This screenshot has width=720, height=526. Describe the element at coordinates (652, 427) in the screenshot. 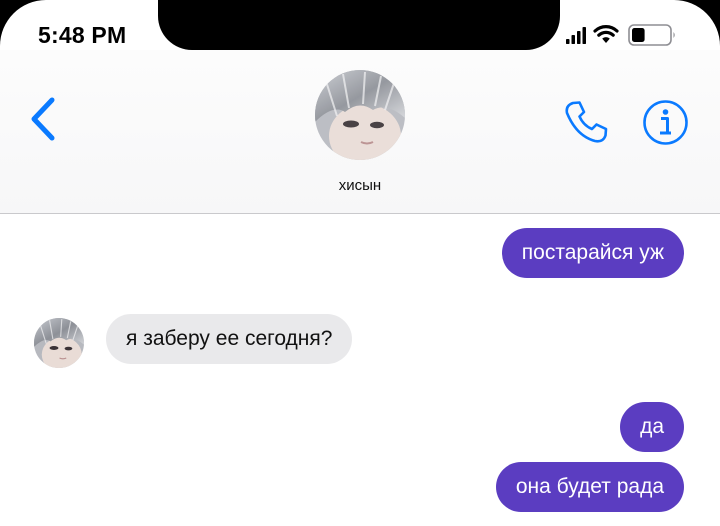

I see `message-bubble-outgoing: да` at that location.